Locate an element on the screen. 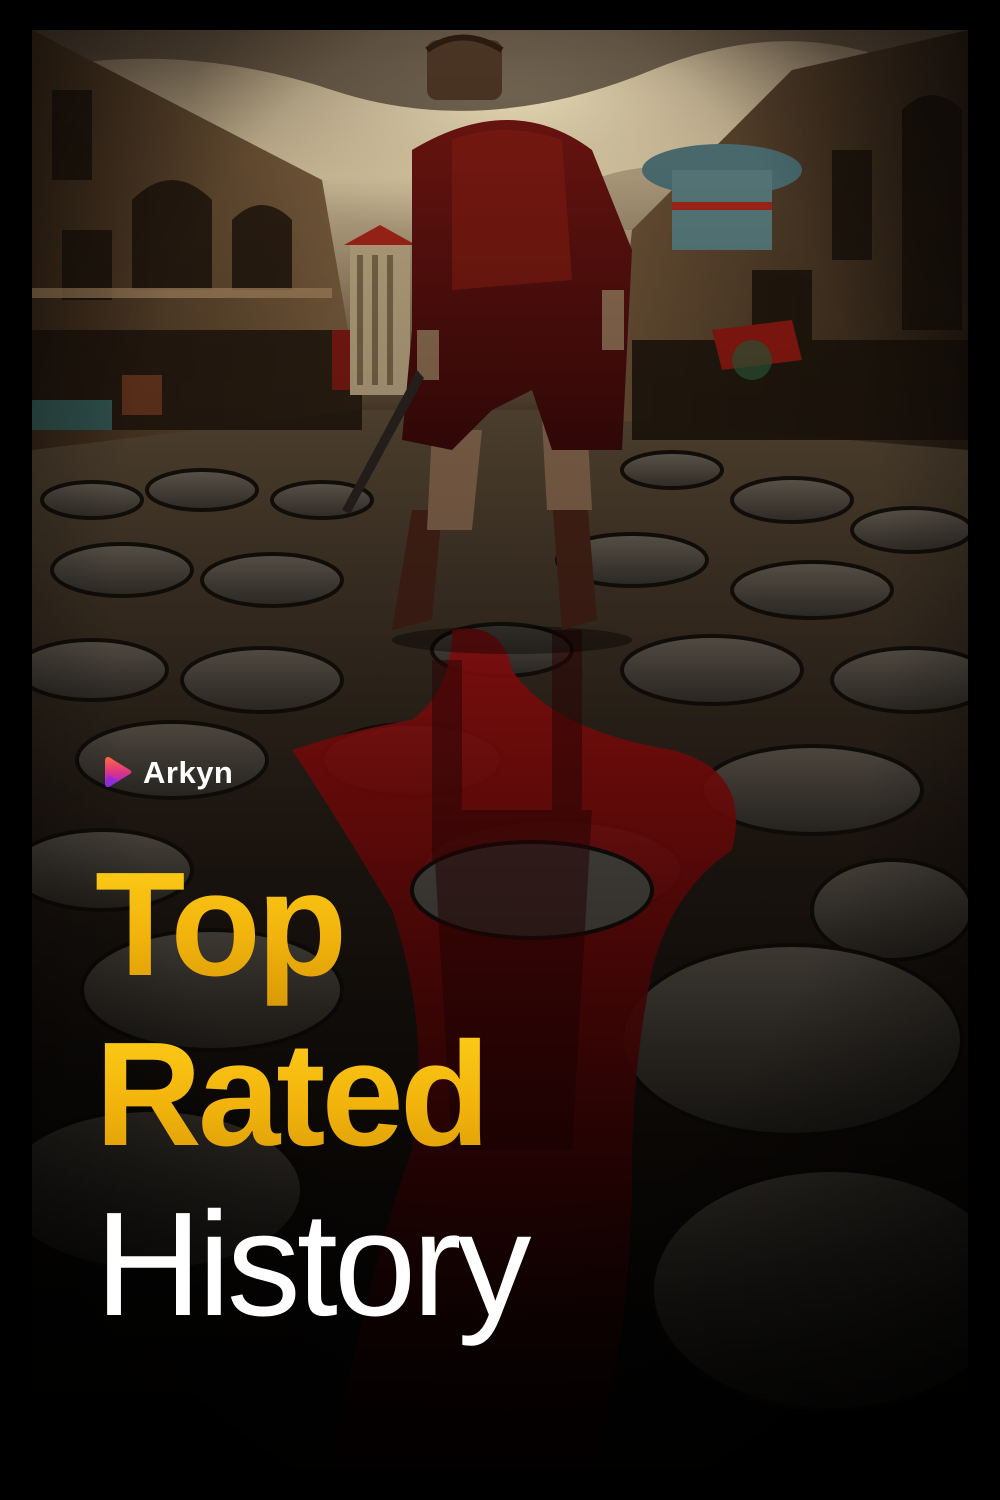  arkyn-logo-icon is located at coordinates (118, 772).